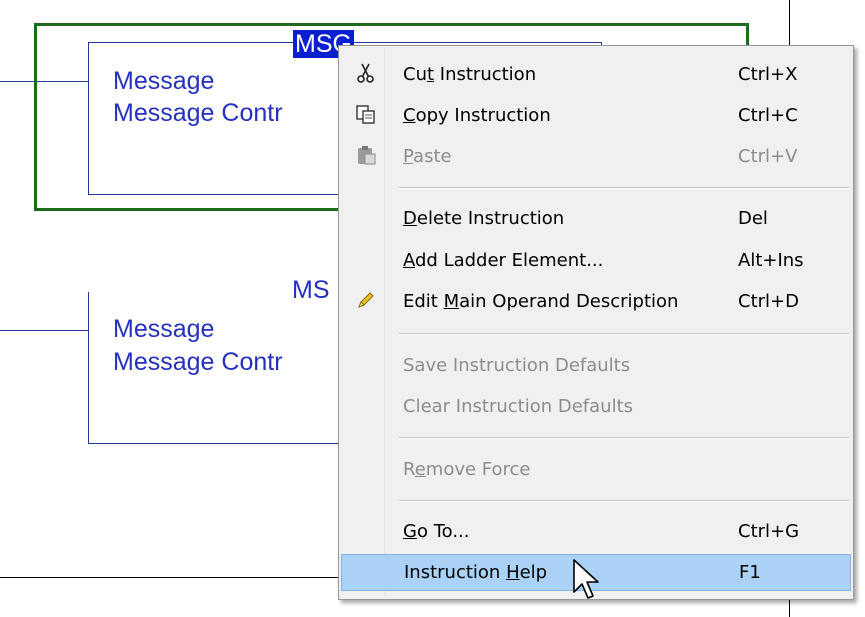  Describe the element at coordinates (366, 114) in the screenshot. I see `copy-icon` at that location.